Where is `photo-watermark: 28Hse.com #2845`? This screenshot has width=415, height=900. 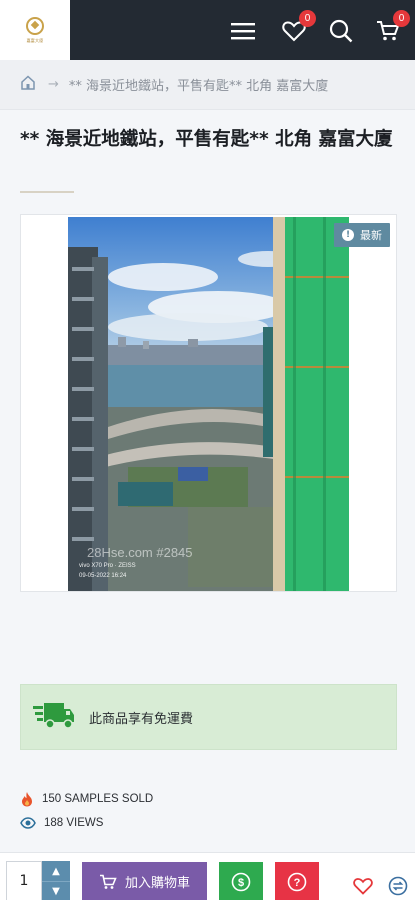
photo-watermark: 28Hse.com #2845 is located at coordinates (140, 552).